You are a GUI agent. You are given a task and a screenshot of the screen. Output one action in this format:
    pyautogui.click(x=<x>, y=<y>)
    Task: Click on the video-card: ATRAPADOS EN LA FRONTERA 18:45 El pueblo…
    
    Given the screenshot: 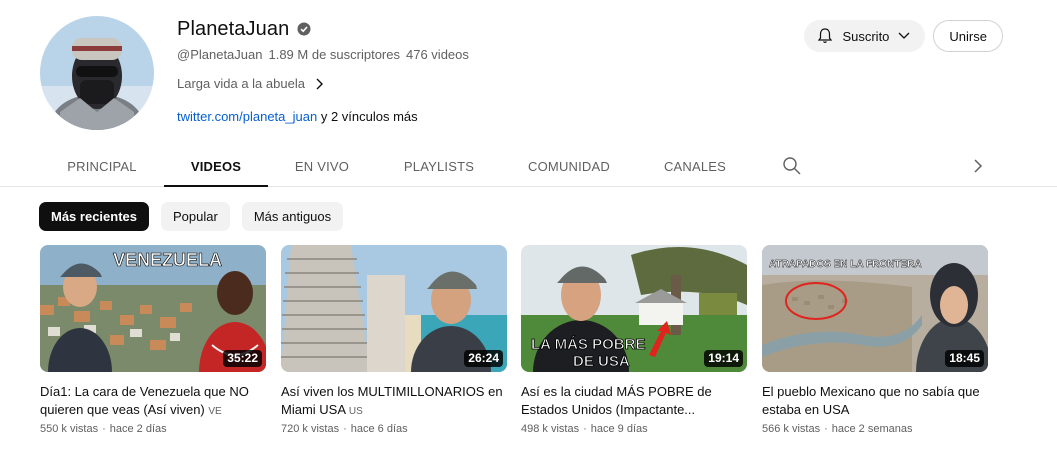 What is the action you would take?
    pyautogui.click(x=875, y=340)
    